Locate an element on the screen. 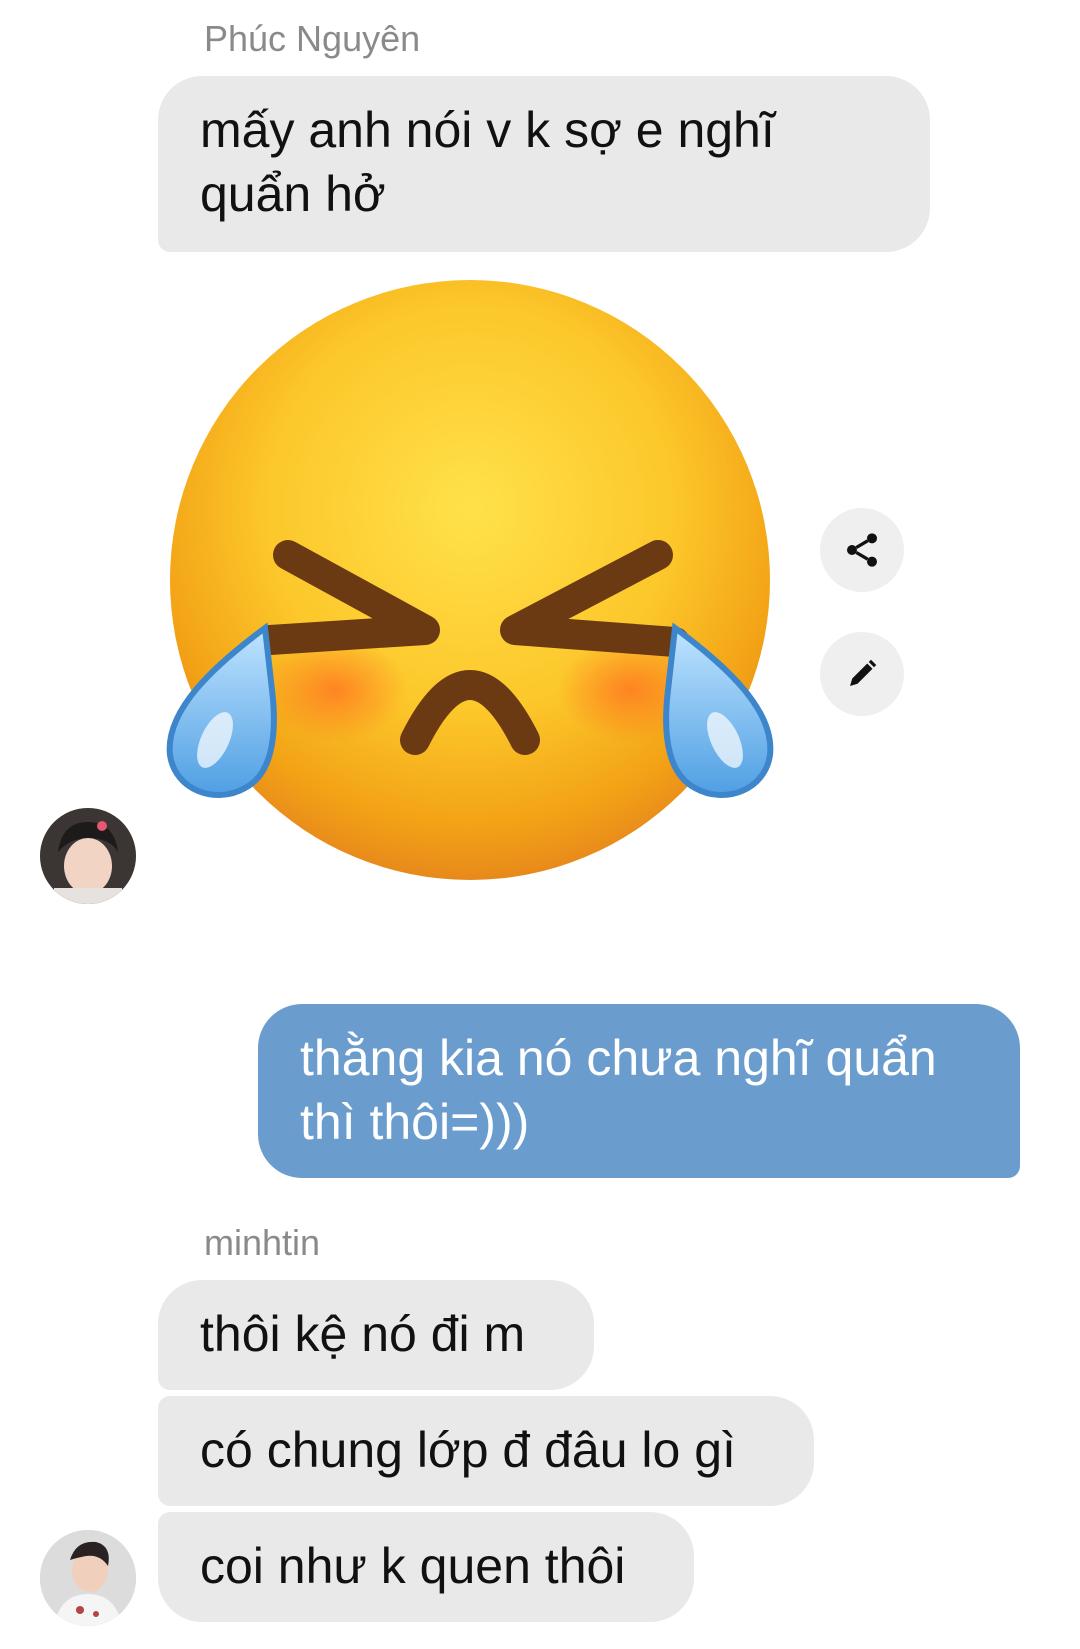 This screenshot has height=1649, width=1080. share-icon is located at coordinates (862, 550).